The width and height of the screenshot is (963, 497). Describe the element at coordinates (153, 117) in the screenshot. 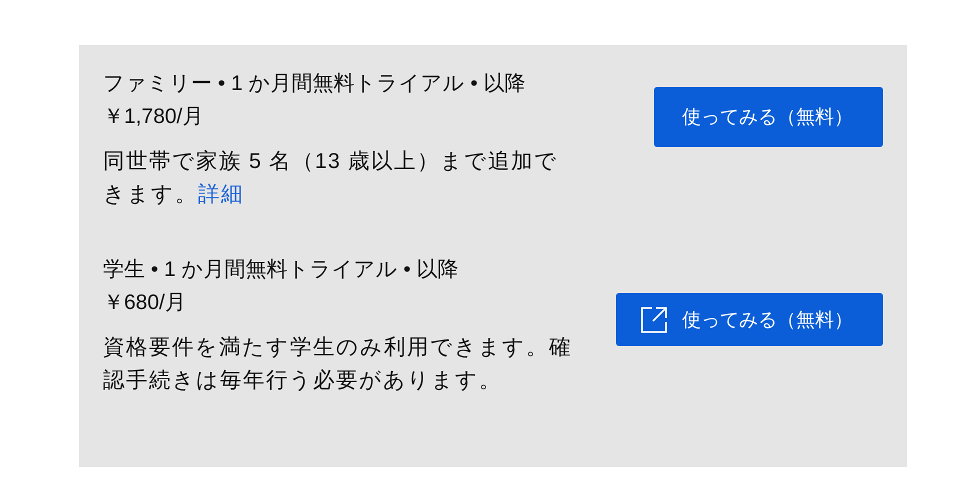

I see `plan-price: ￥1,780/月` at that location.